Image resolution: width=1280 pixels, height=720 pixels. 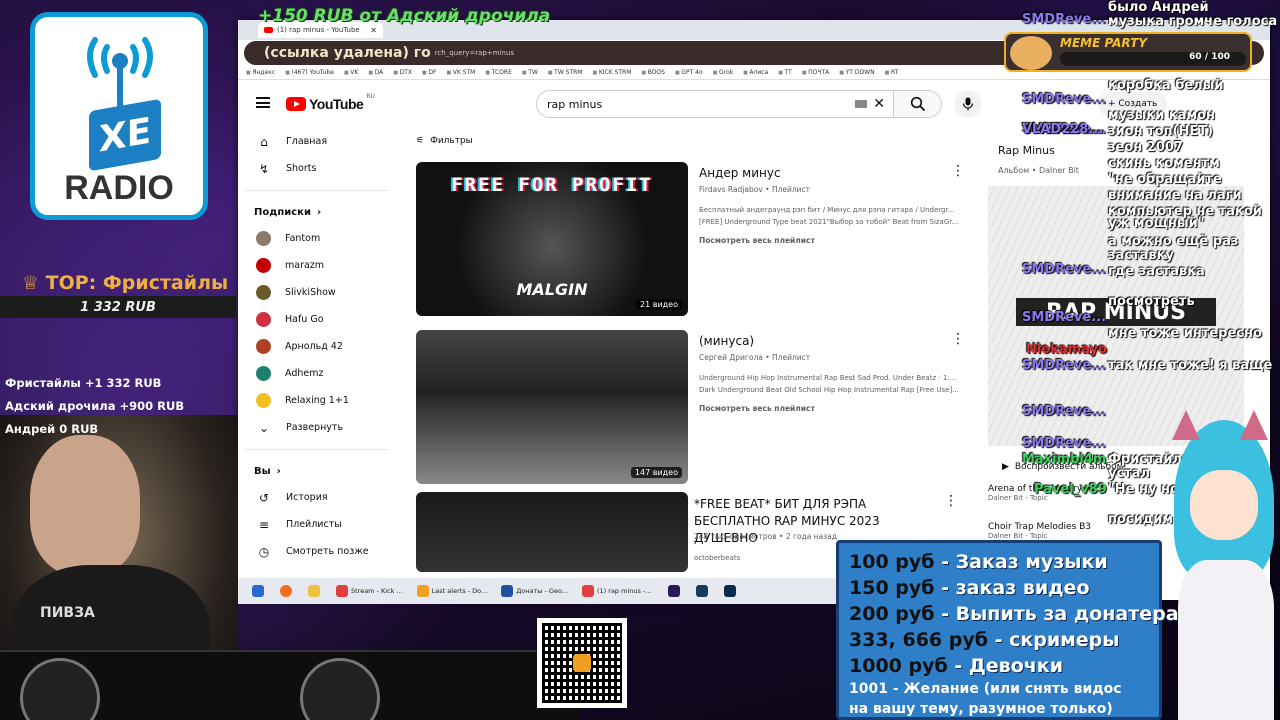 I want to click on bookmark-item: TW, so click(x=530, y=72).